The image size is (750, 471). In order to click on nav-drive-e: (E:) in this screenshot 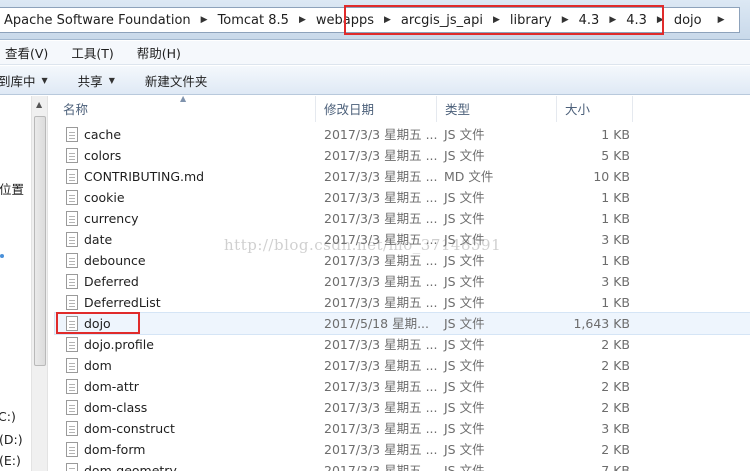, I will do `click(10, 460)`.